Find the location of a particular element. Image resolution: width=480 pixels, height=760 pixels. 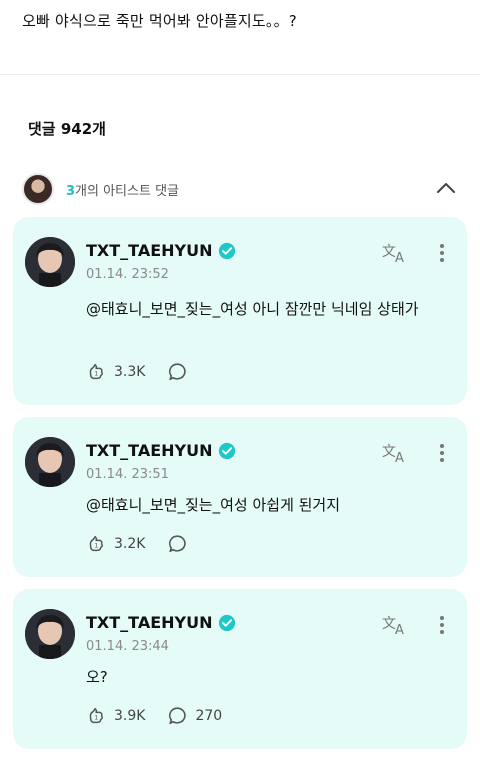

artist-comments-count: 3 is located at coordinates (71, 191).